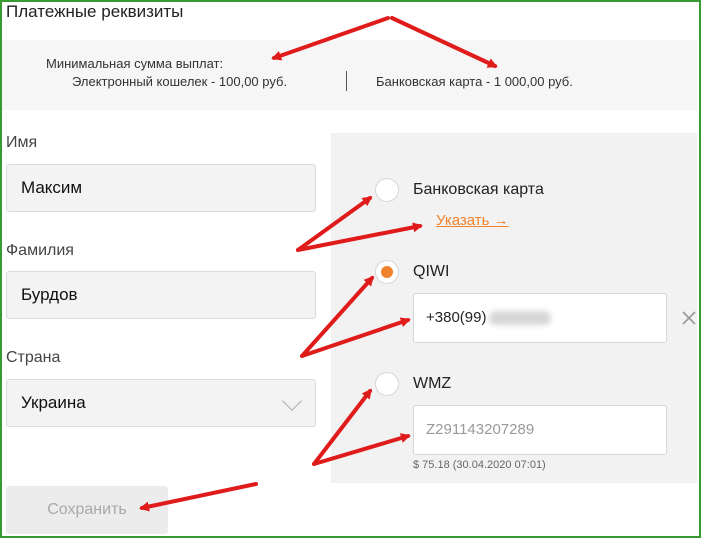 The width and height of the screenshot is (701, 538). Describe the element at coordinates (33, 357) in the screenshot. I see `country-label: Страна` at that location.